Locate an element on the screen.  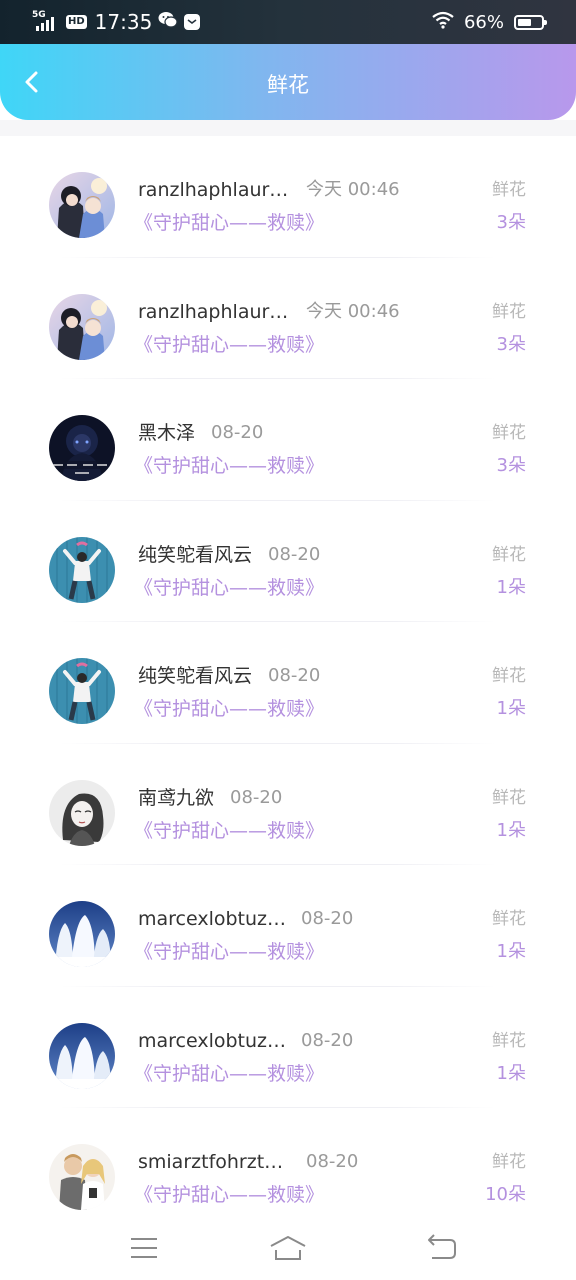
menu-icon is located at coordinates (144, 1248).